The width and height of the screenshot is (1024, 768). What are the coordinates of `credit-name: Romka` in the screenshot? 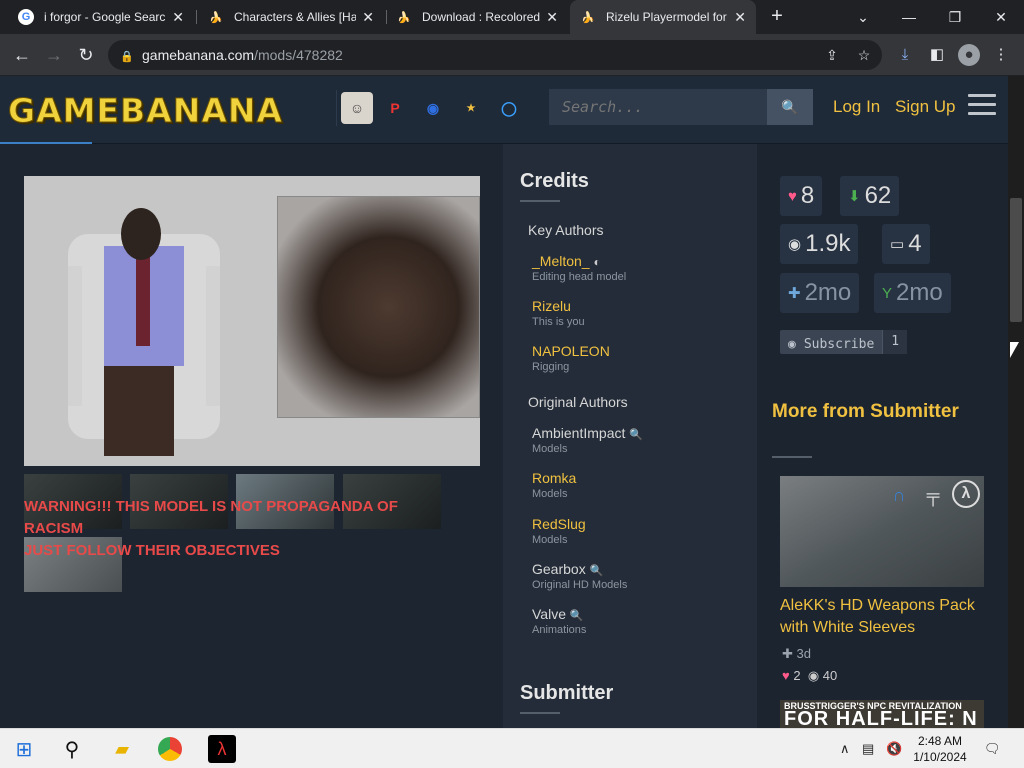 It's located at (554, 478).